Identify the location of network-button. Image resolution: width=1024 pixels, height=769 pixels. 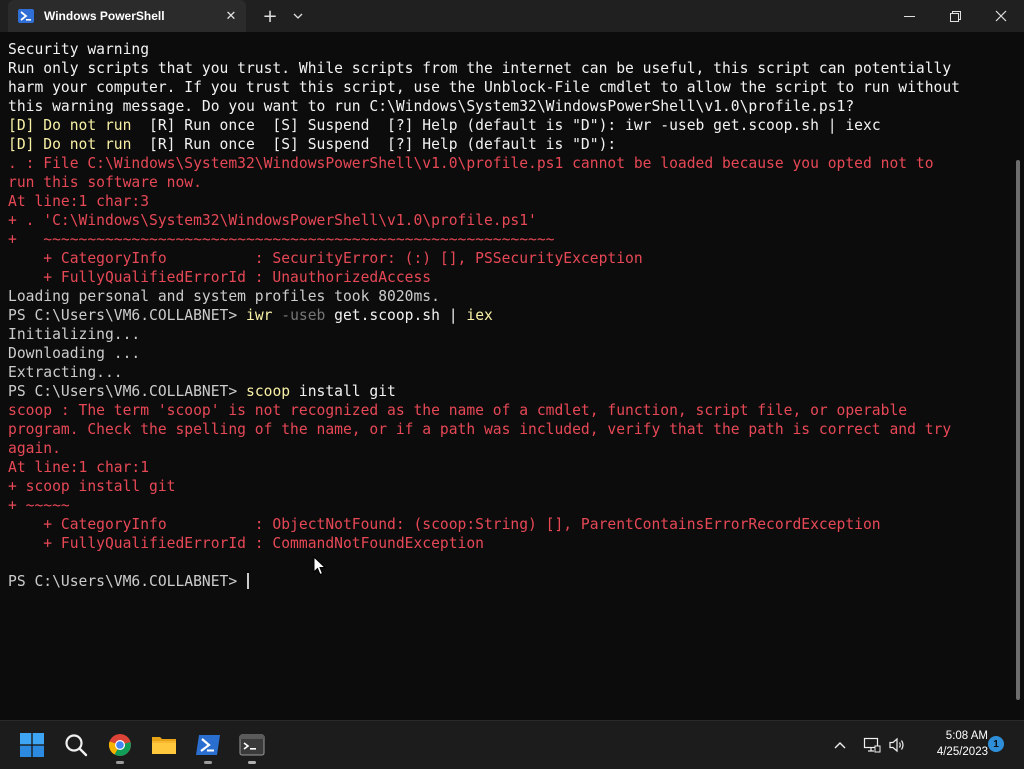
(872, 745).